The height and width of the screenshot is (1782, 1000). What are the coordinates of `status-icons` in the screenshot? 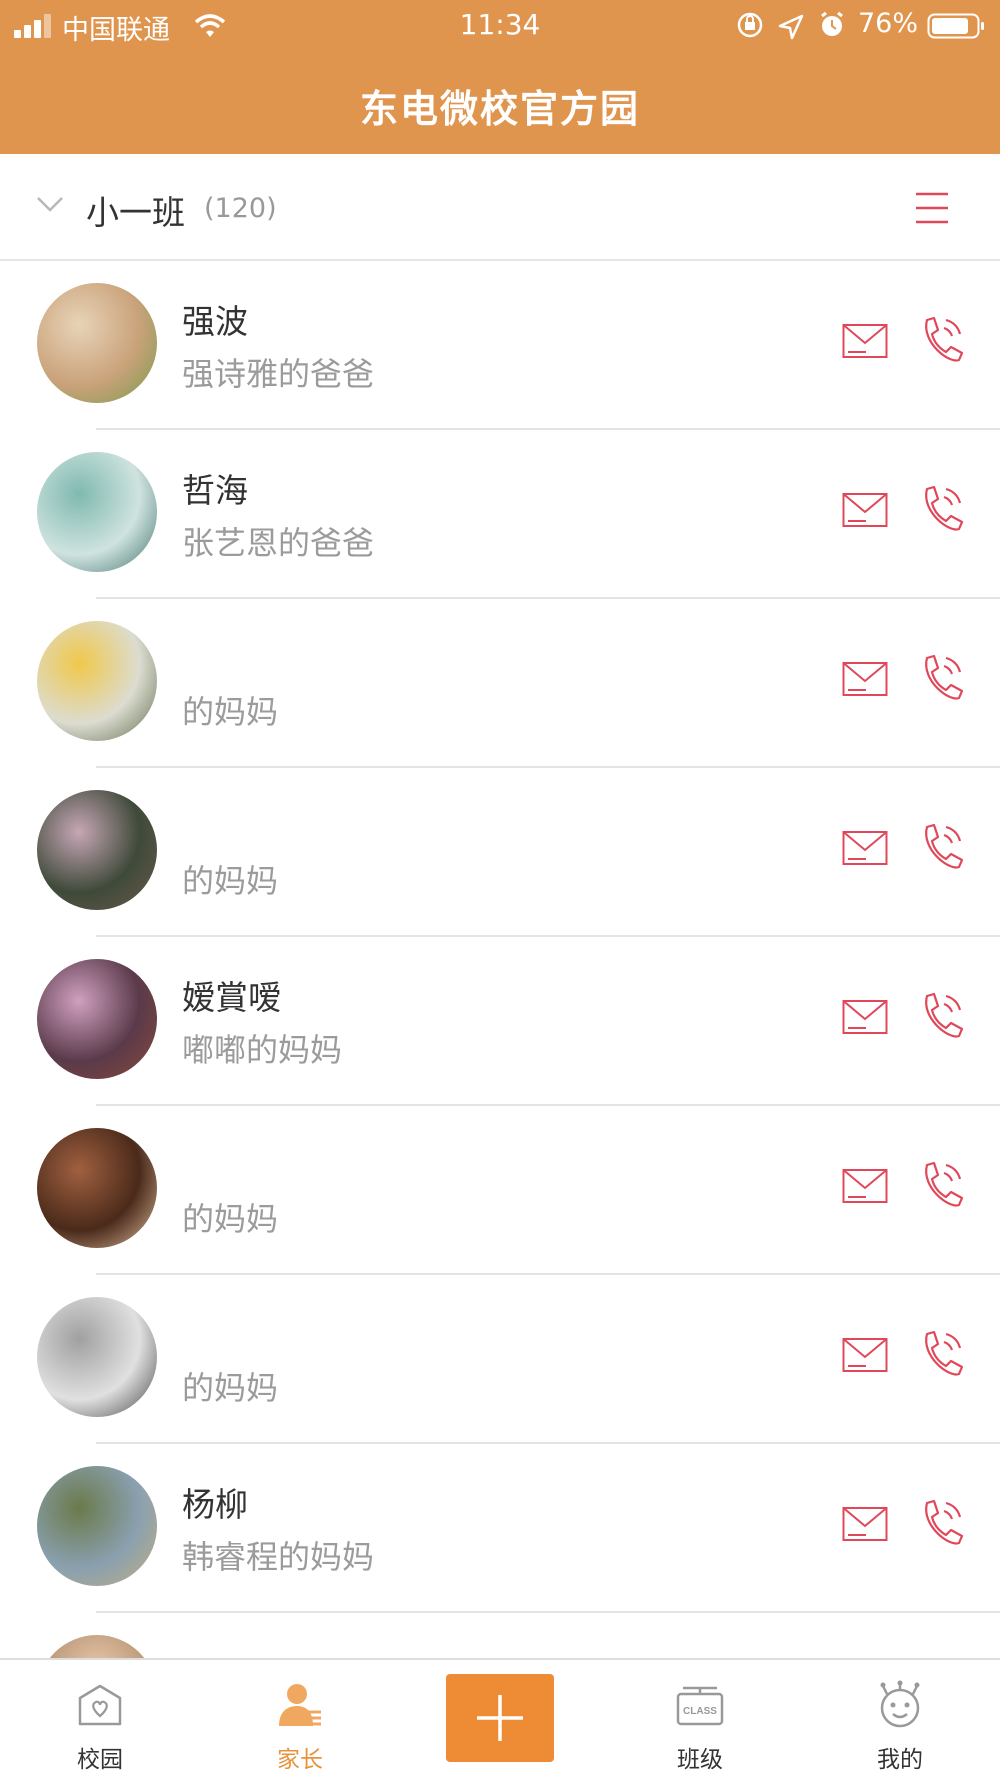 It's located at (790, 25).